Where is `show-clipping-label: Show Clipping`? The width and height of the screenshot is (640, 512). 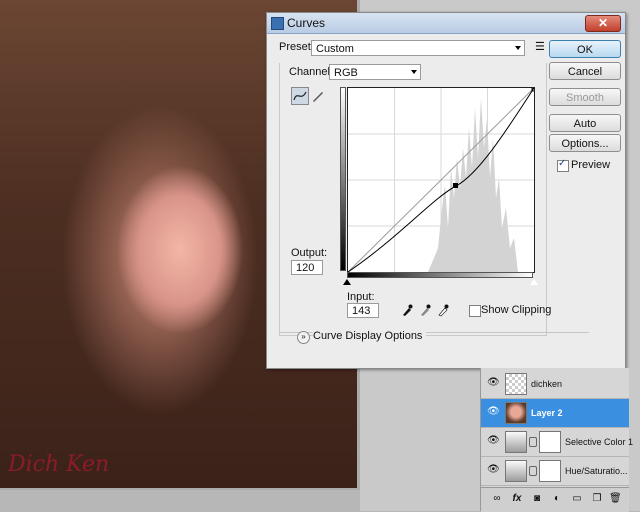
show-clipping-label: Show Clipping is located at coordinates (516, 310).